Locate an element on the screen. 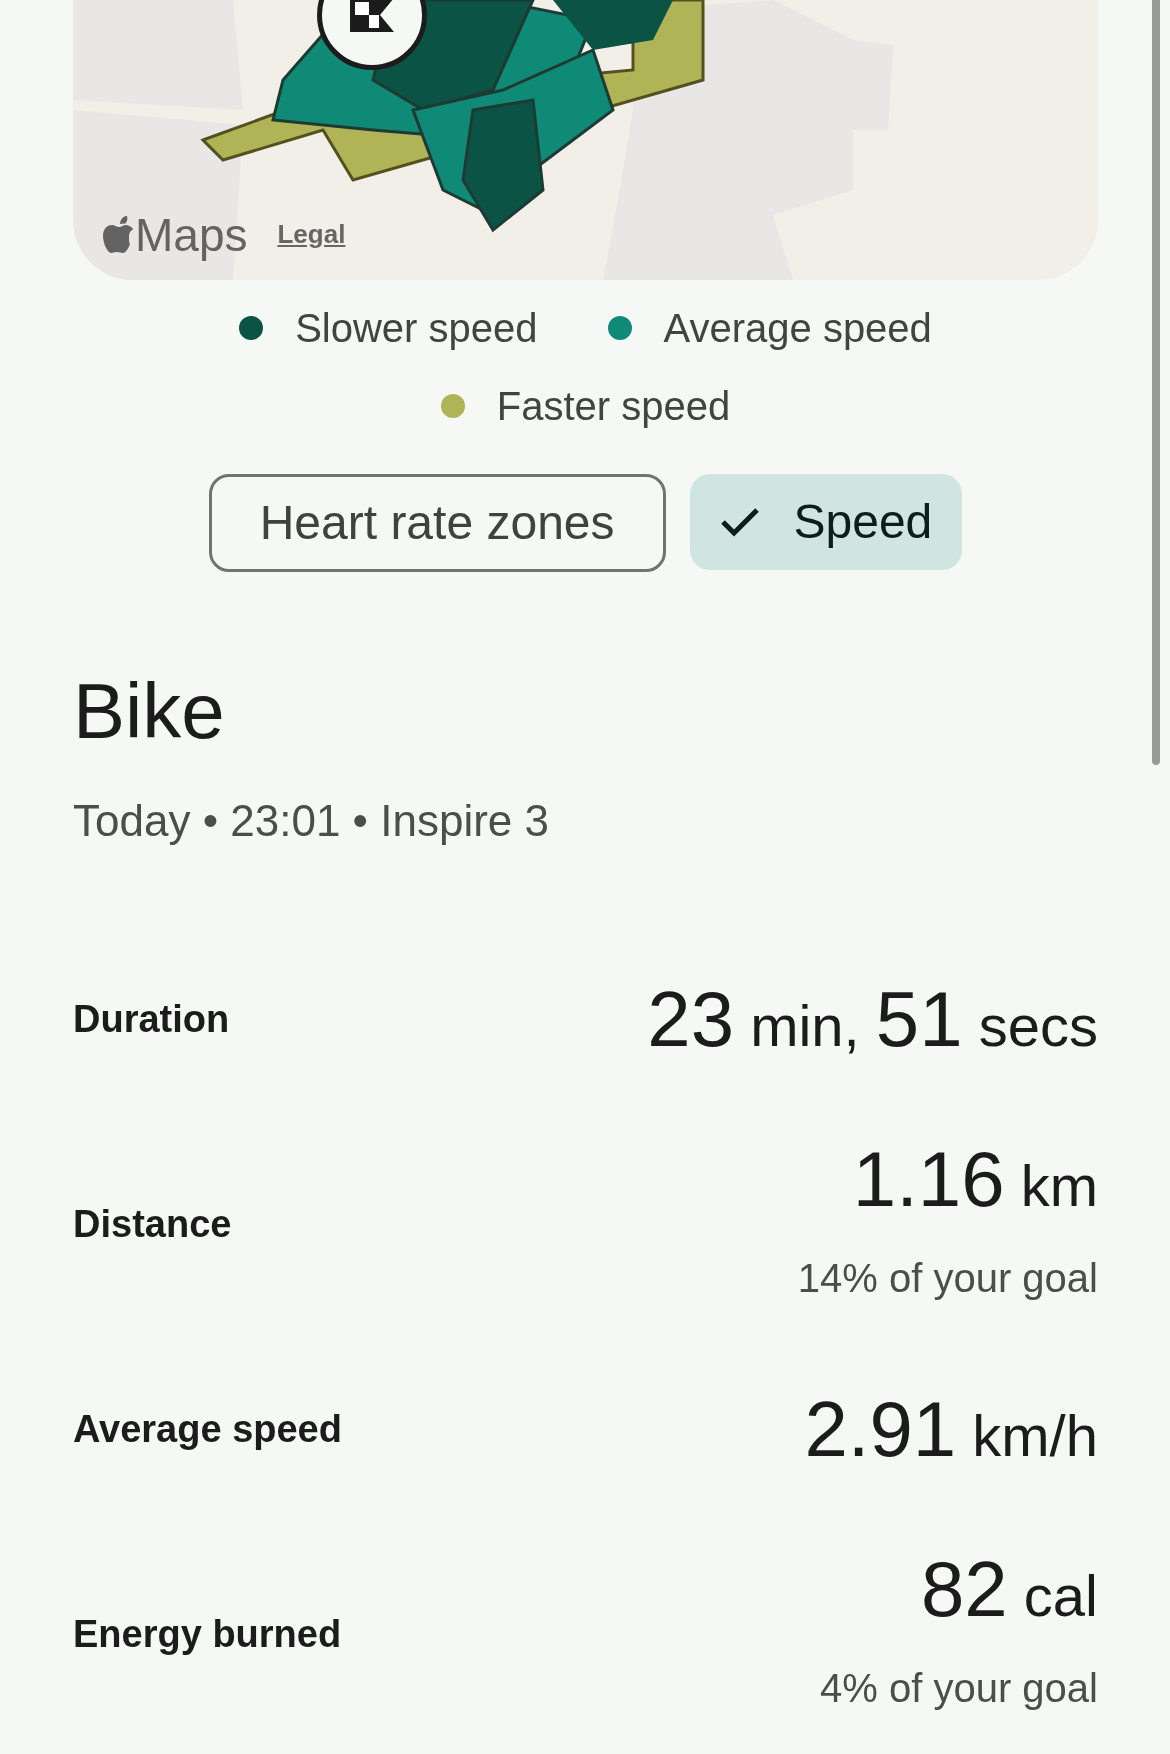  apple-logo-icon is located at coordinates (119, 235).